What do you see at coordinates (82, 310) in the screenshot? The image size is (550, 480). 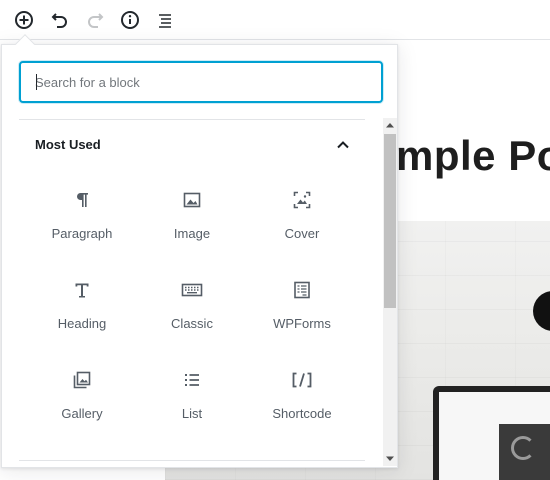 I see `block-item-heading: Heading` at bounding box center [82, 310].